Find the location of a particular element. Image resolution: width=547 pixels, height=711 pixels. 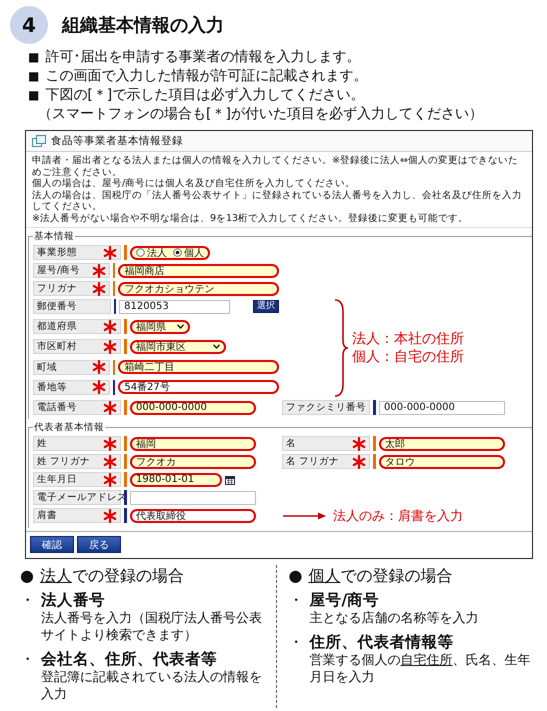

item-description: 営業する個人の自宅住所、氏名、生年月日を入力 is located at coordinates (420, 669).